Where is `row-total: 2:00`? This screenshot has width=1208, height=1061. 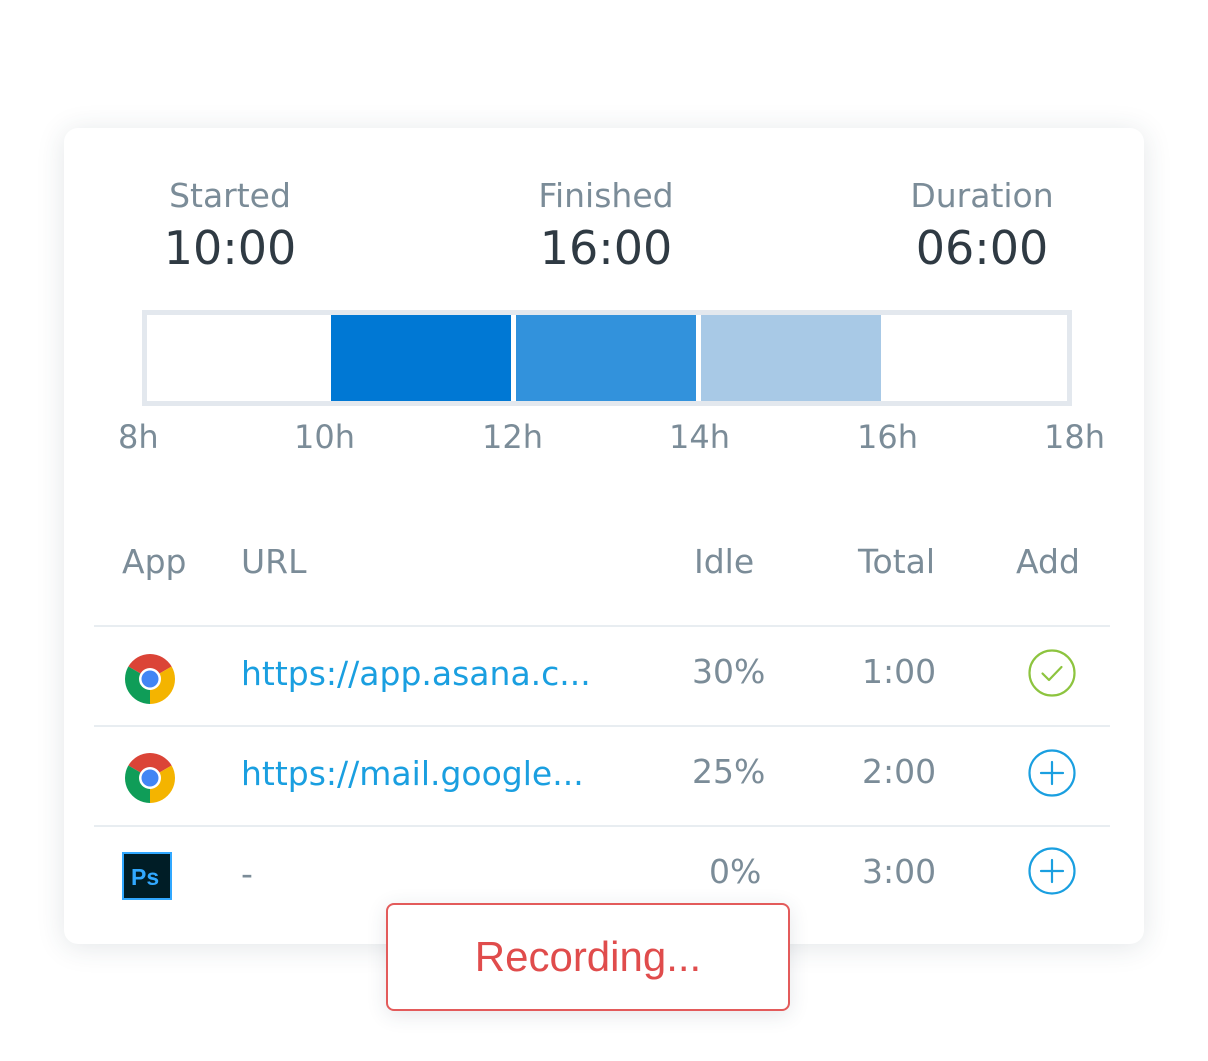 row-total: 2:00 is located at coordinates (899, 771).